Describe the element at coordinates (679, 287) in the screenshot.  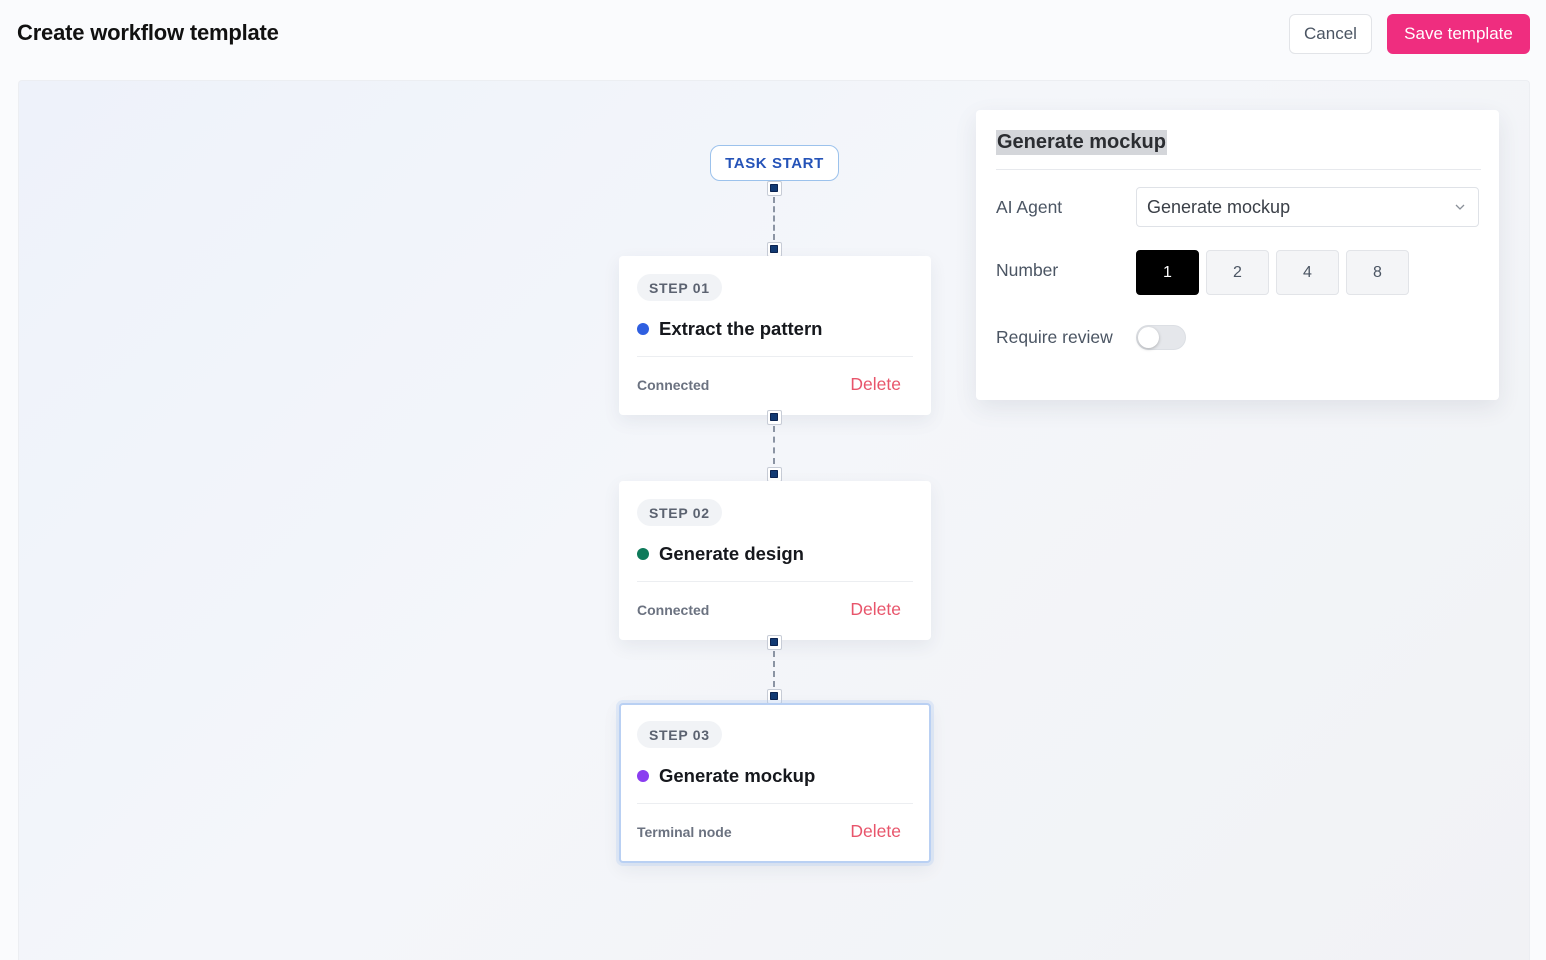
I see `step-badge: STEP 01` at that location.